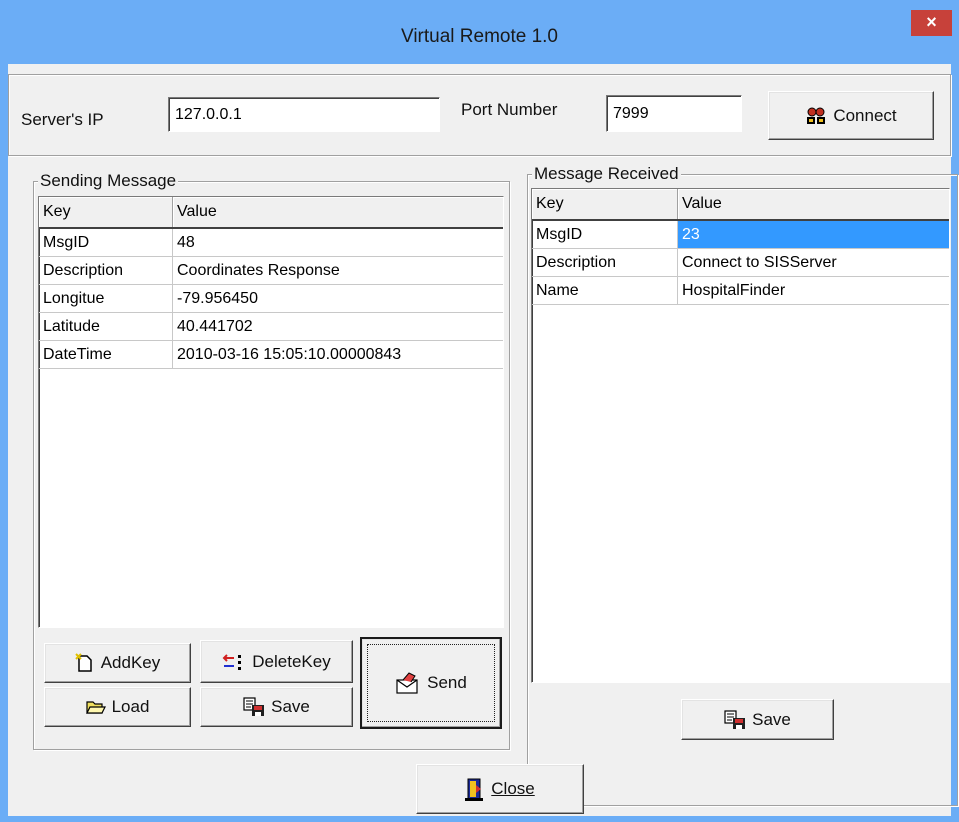  What do you see at coordinates (130, 662) in the screenshot?
I see `add-key-label: AddKey` at bounding box center [130, 662].